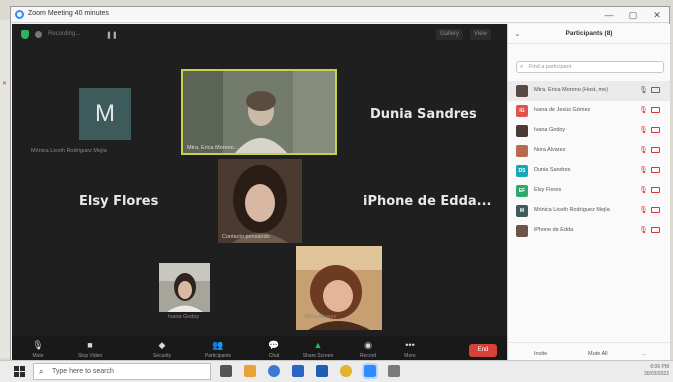 This screenshot has height=382, width=673. Describe the element at coordinates (322, 371) in the screenshot. I see `mail-icon` at that location.